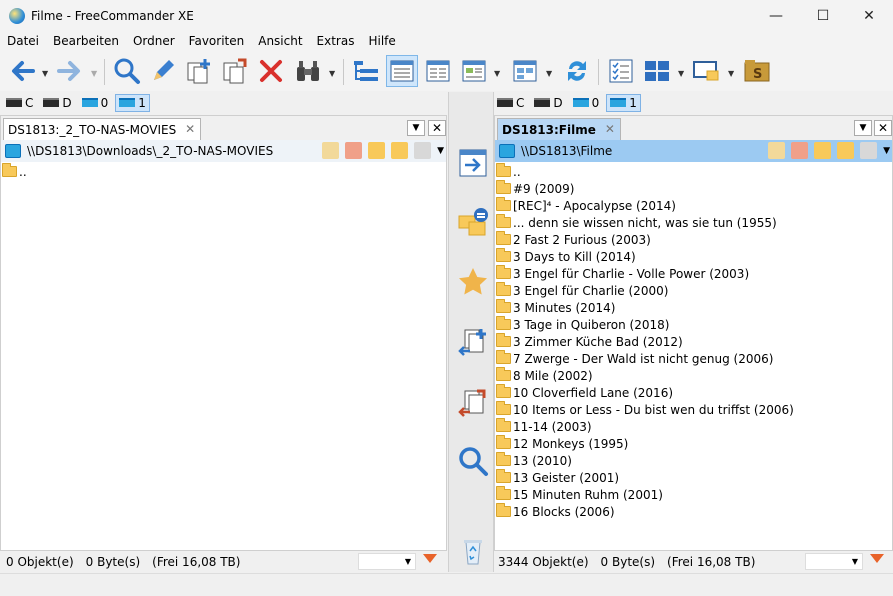 The height and width of the screenshot is (596, 893). I want to click on maximize-icon: ☐, so click(823, 15).